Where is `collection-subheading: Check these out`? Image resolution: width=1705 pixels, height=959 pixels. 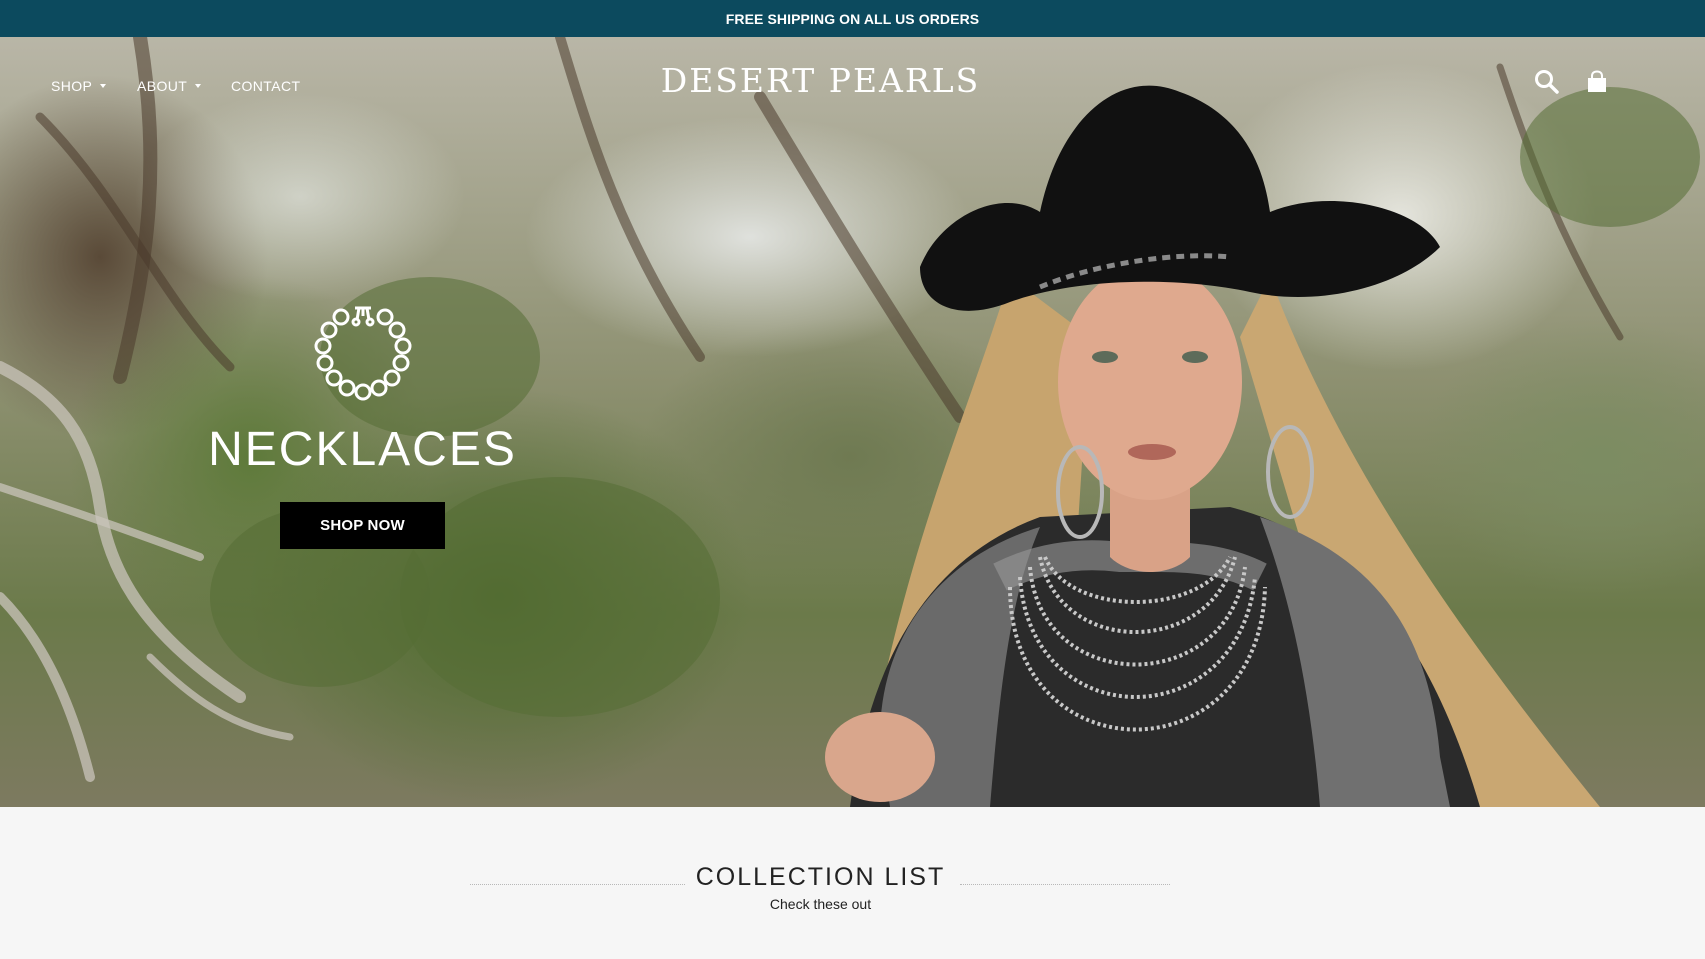
collection-subheading: Check these out is located at coordinates (820, 904).